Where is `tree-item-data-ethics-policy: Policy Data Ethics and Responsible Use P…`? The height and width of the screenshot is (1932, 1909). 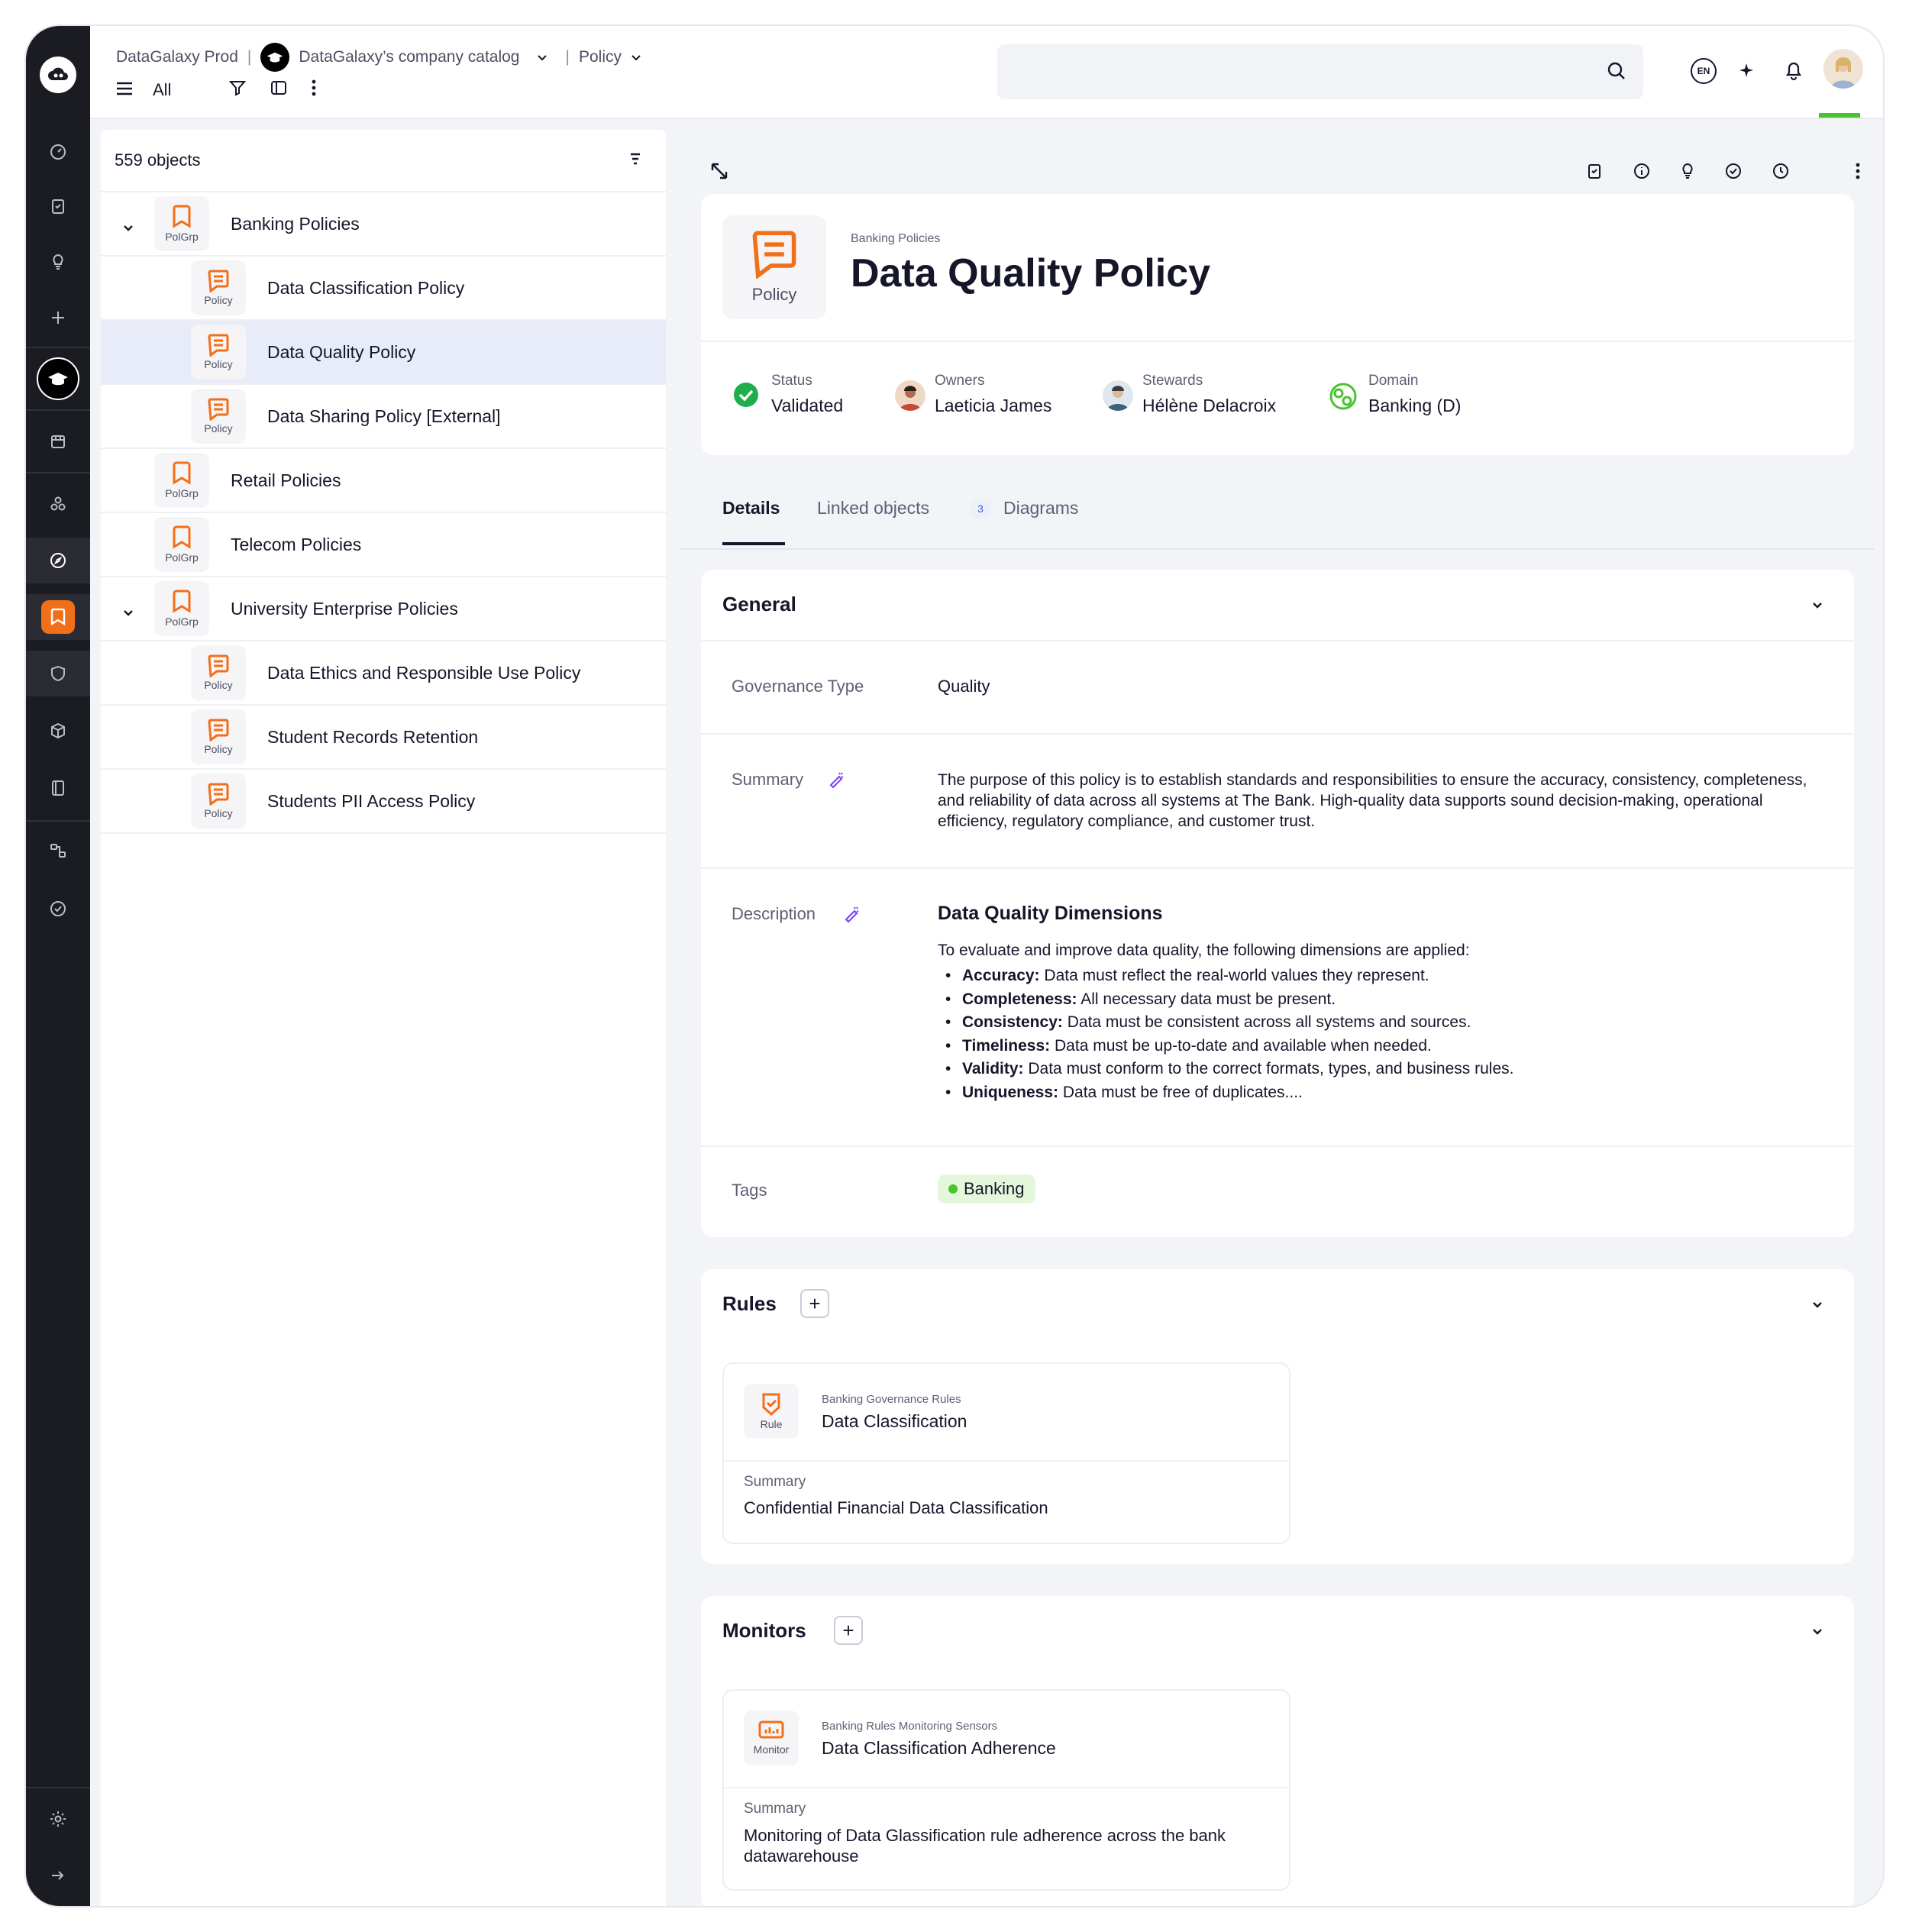 tree-item-data-ethics-policy: Policy Data Ethics and Responsible Use P… is located at coordinates (383, 673).